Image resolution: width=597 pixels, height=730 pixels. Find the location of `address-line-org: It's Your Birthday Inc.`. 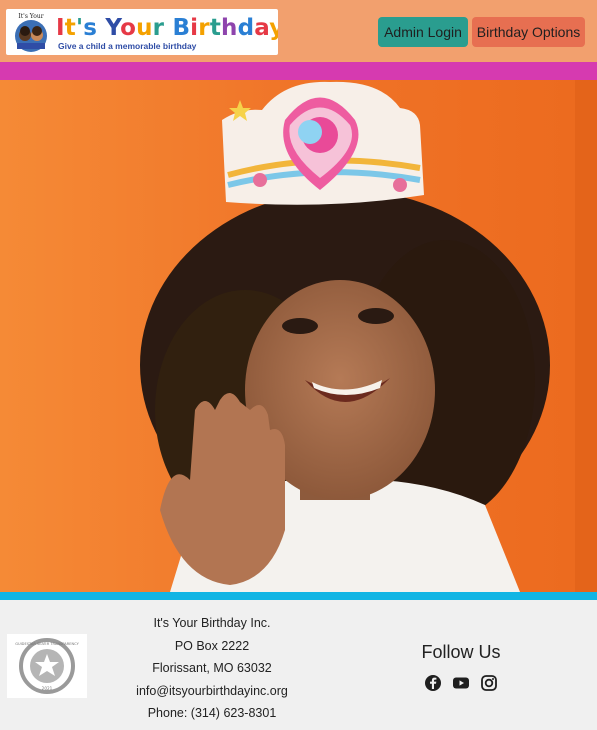

address-line-org: It's Your Birthday Inc. is located at coordinates (212, 623).